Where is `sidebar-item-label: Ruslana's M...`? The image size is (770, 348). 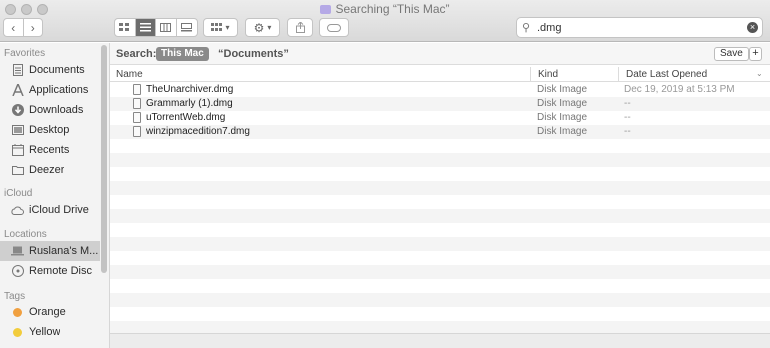 sidebar-item-label: Ruslana's M... is located at coordinates (64, 251).